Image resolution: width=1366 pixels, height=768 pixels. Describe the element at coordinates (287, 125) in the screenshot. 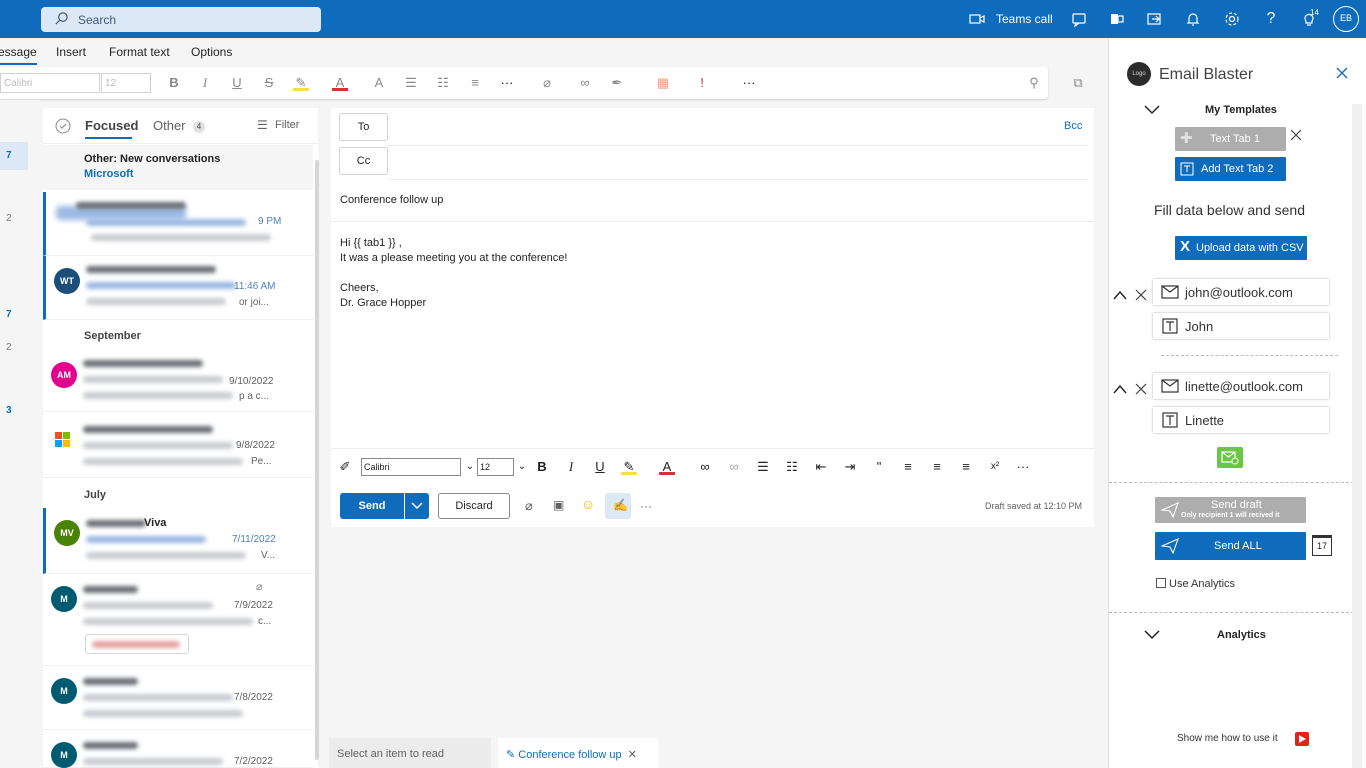

I see `filter-button: Filter` at that location.